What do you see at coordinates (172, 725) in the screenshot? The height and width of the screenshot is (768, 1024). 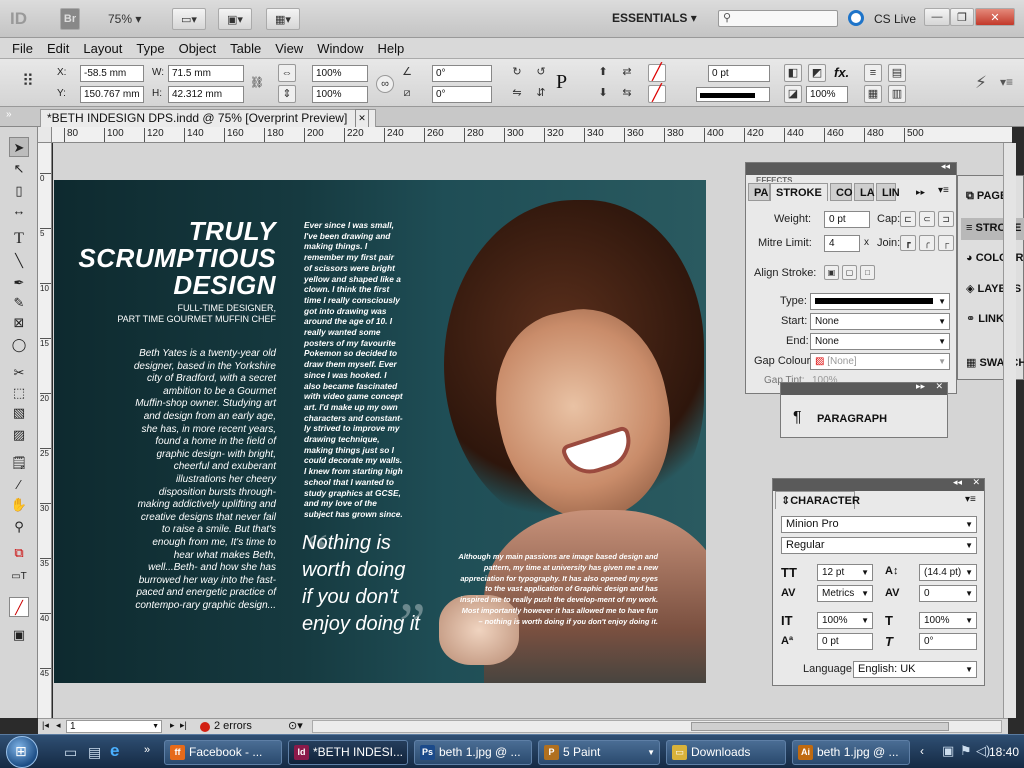 I see `next-page-button: ▸` at bounding box center [172, 725].